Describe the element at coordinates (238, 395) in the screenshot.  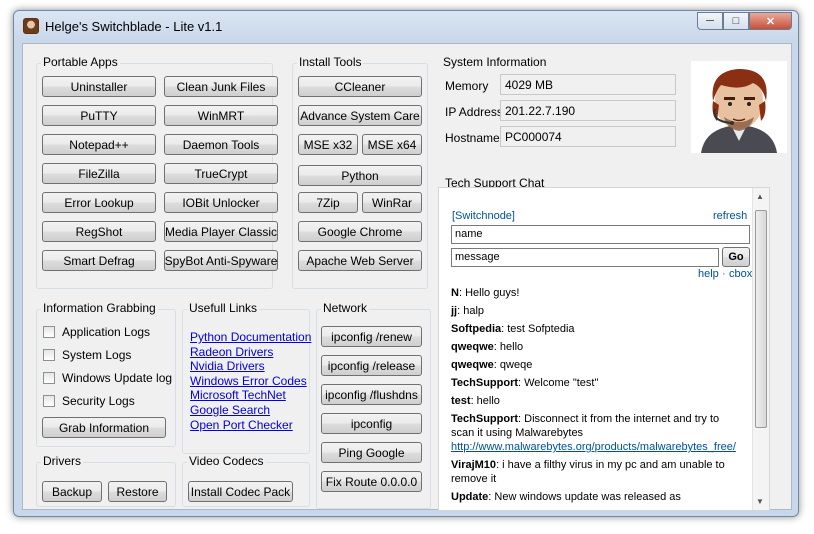
I see `link-microsoft-technet: Microsoft TechNet` at that location.